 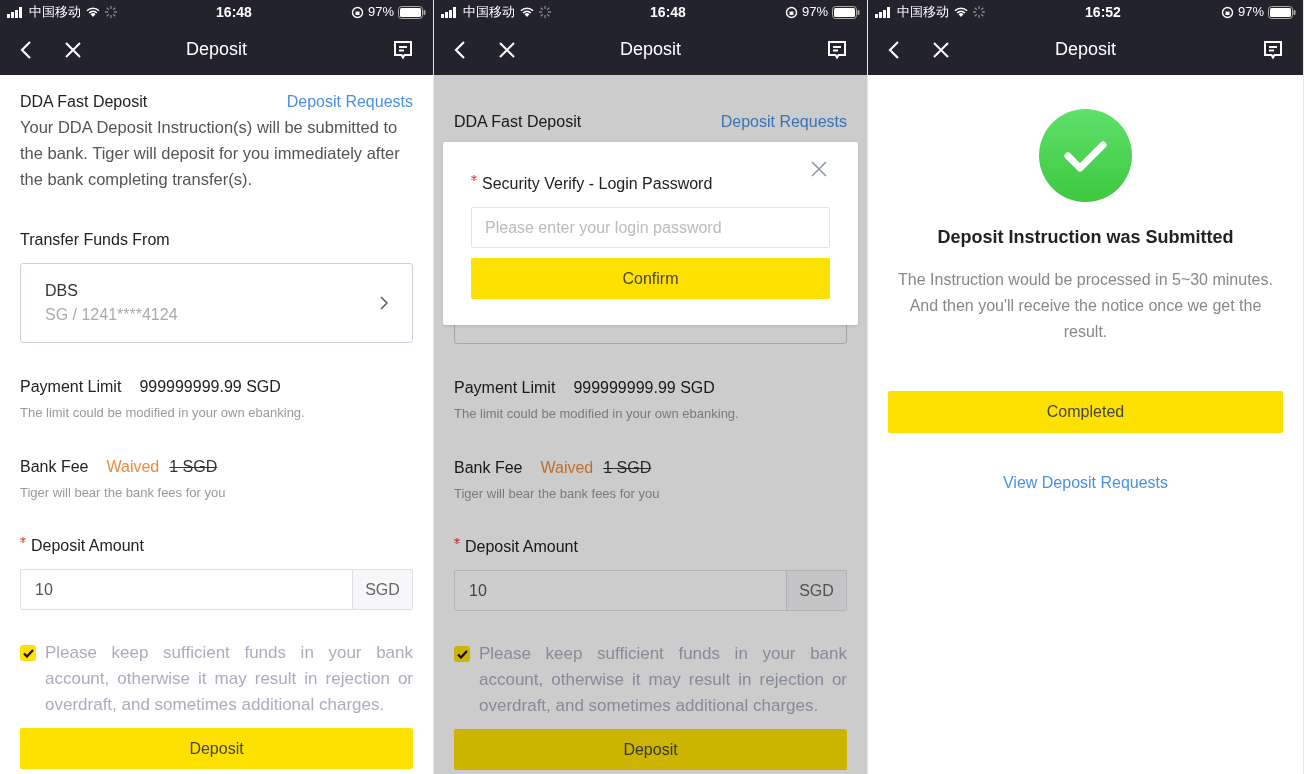 I want to click on completed-button: Completed, so click(x=1085, y=412).